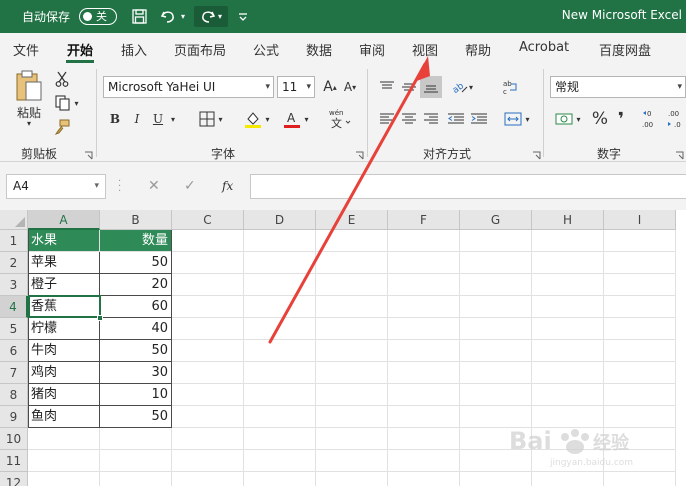  I want to click on column-header-i: I, so click(640, 220).